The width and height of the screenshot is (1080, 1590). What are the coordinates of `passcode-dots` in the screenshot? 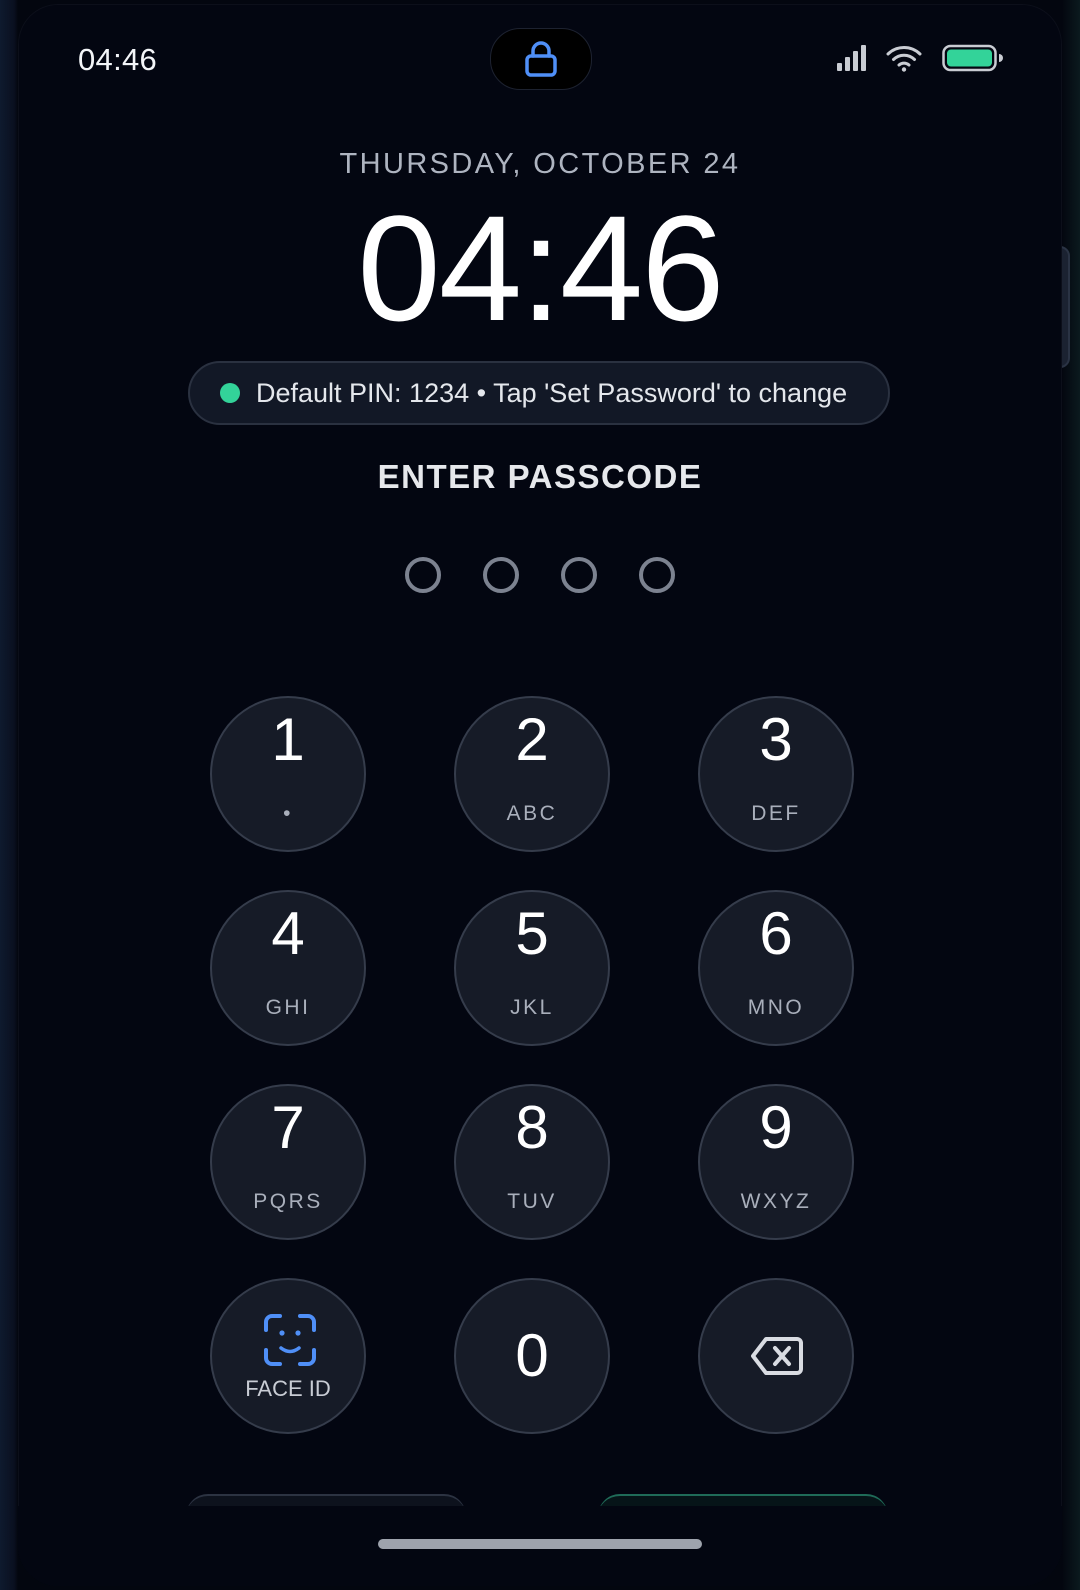 It's located at (540, 575).